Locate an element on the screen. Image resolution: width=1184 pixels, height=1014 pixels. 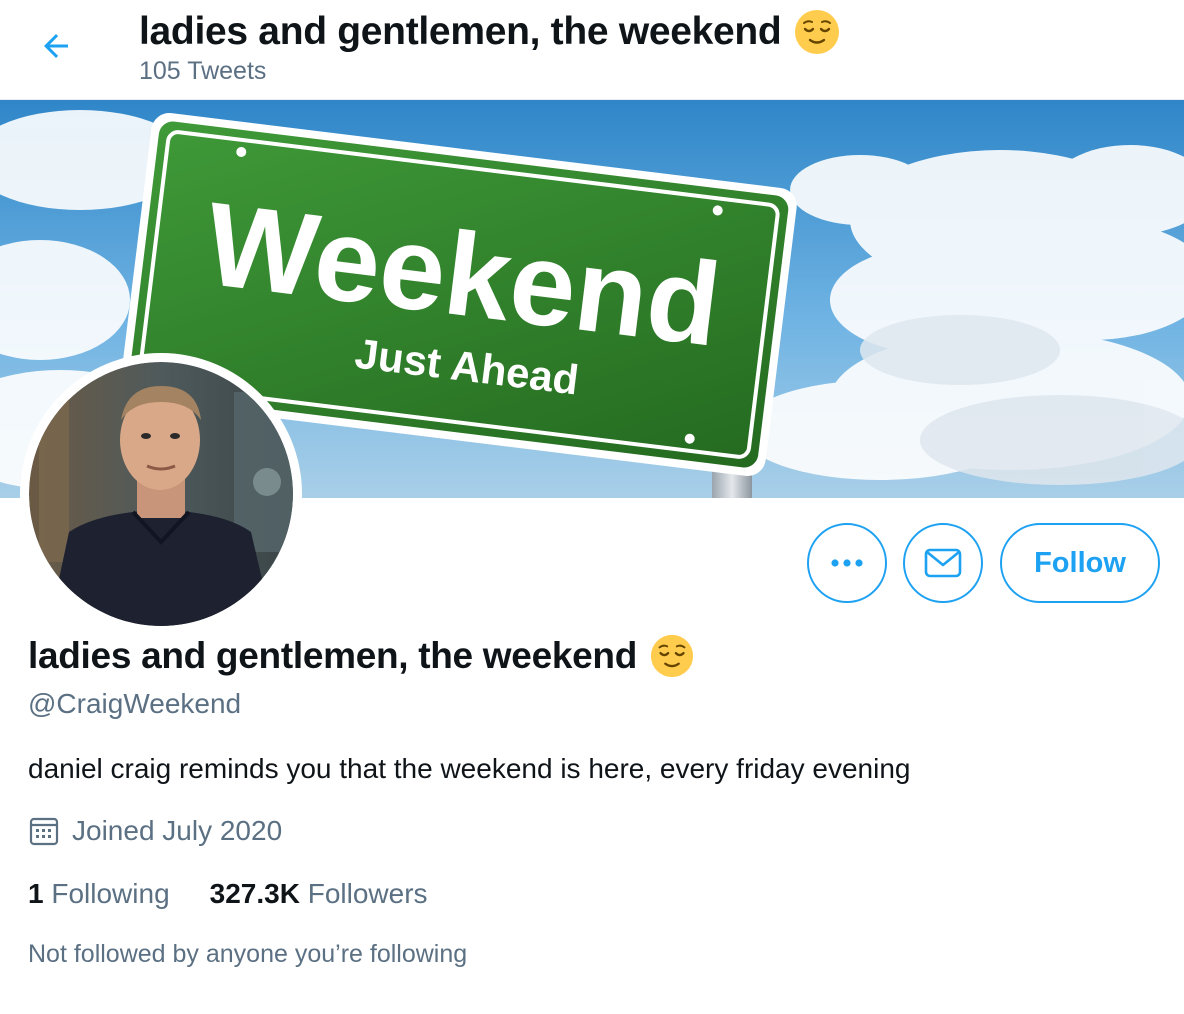
followers-count: 327.3K is located at coordinates (254, 893).